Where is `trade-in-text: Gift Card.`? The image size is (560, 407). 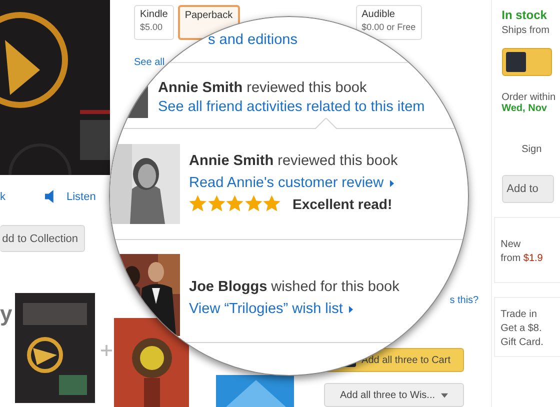 trade-in-text: Gift Card. is located at coordinates (522, 342).